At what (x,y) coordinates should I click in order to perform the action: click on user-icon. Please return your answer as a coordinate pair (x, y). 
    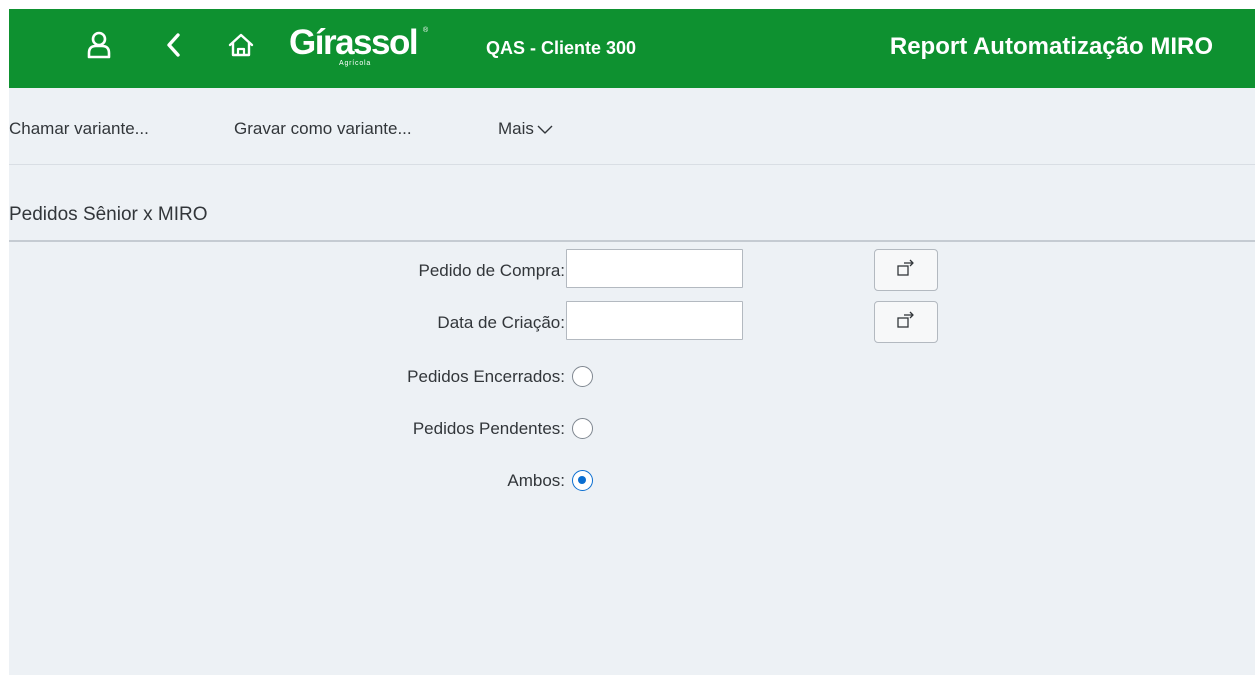
    Looking at the image, I should click on (99, 47).